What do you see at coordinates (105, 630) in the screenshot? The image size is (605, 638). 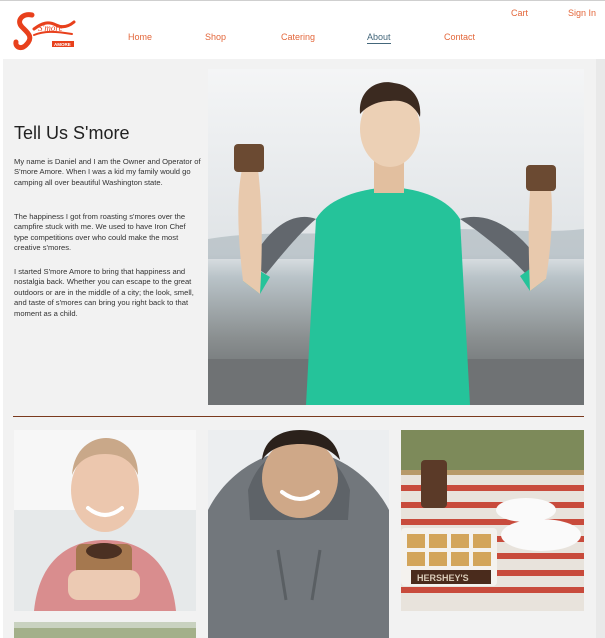 I see `gallery-photo-outdoor` at bounding box center [105, 630].